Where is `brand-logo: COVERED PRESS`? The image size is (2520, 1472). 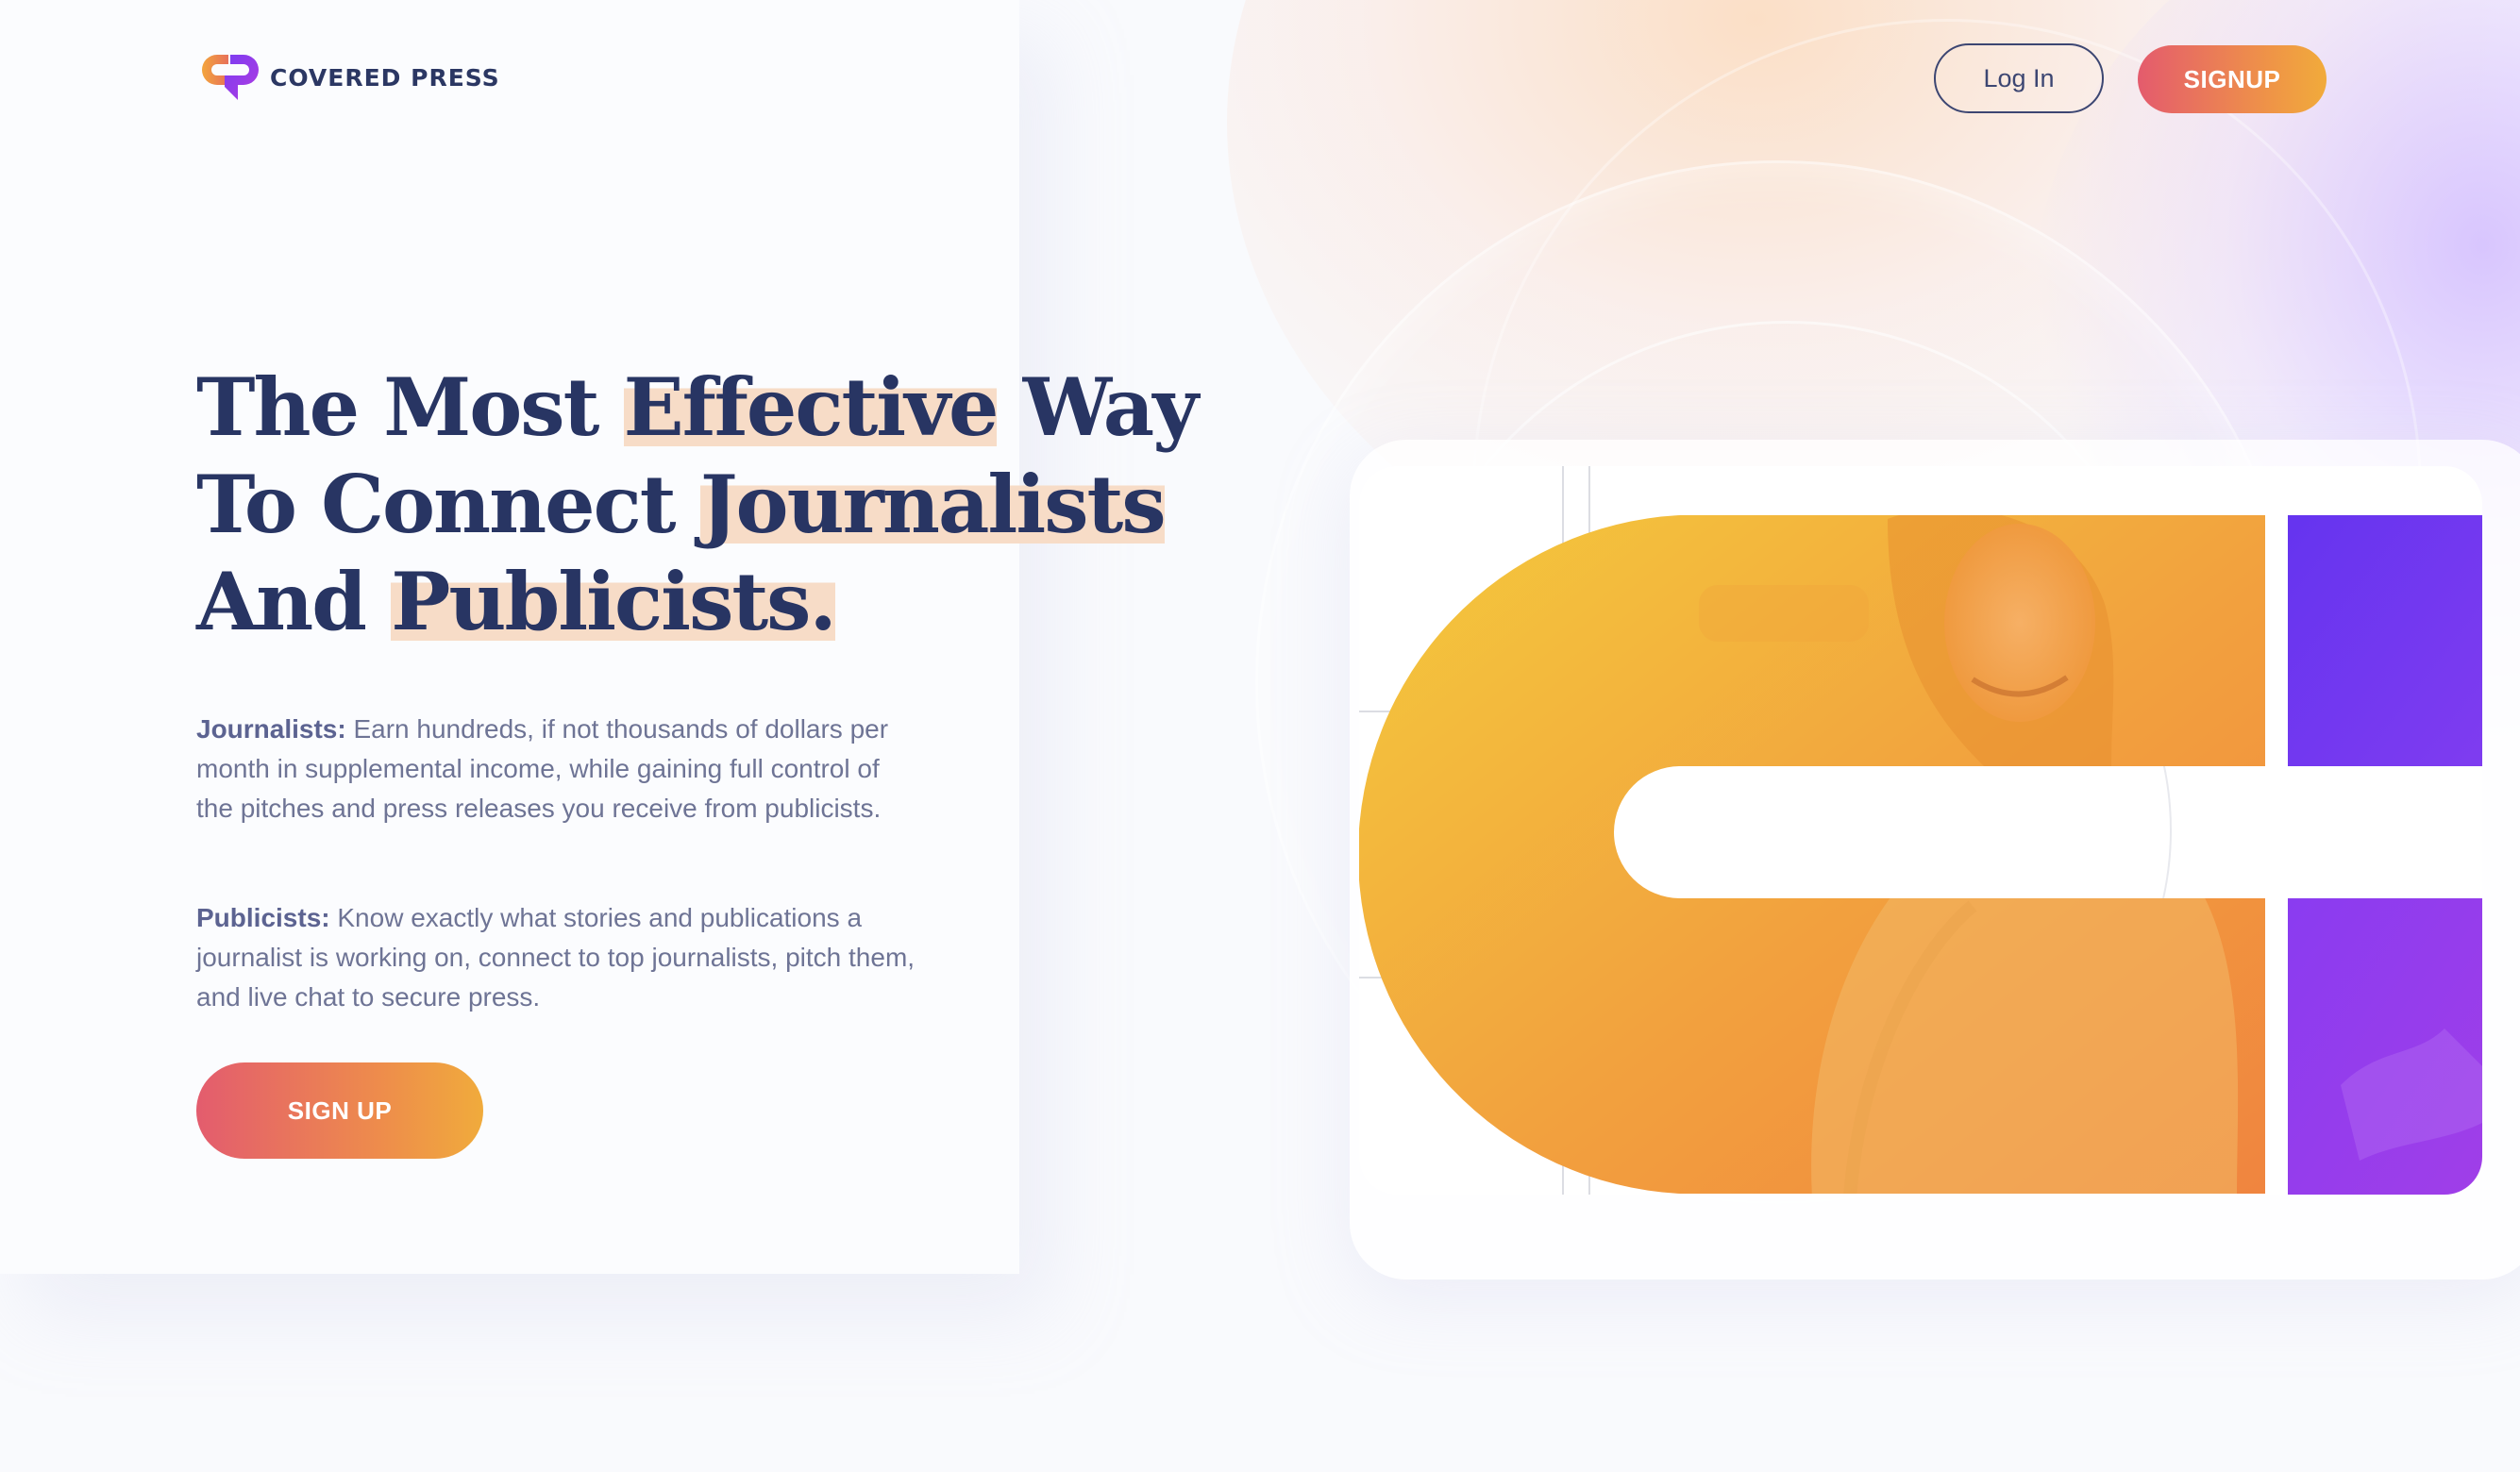
brand-logo: COVERED PRESS is located at coordinates (348, 77).